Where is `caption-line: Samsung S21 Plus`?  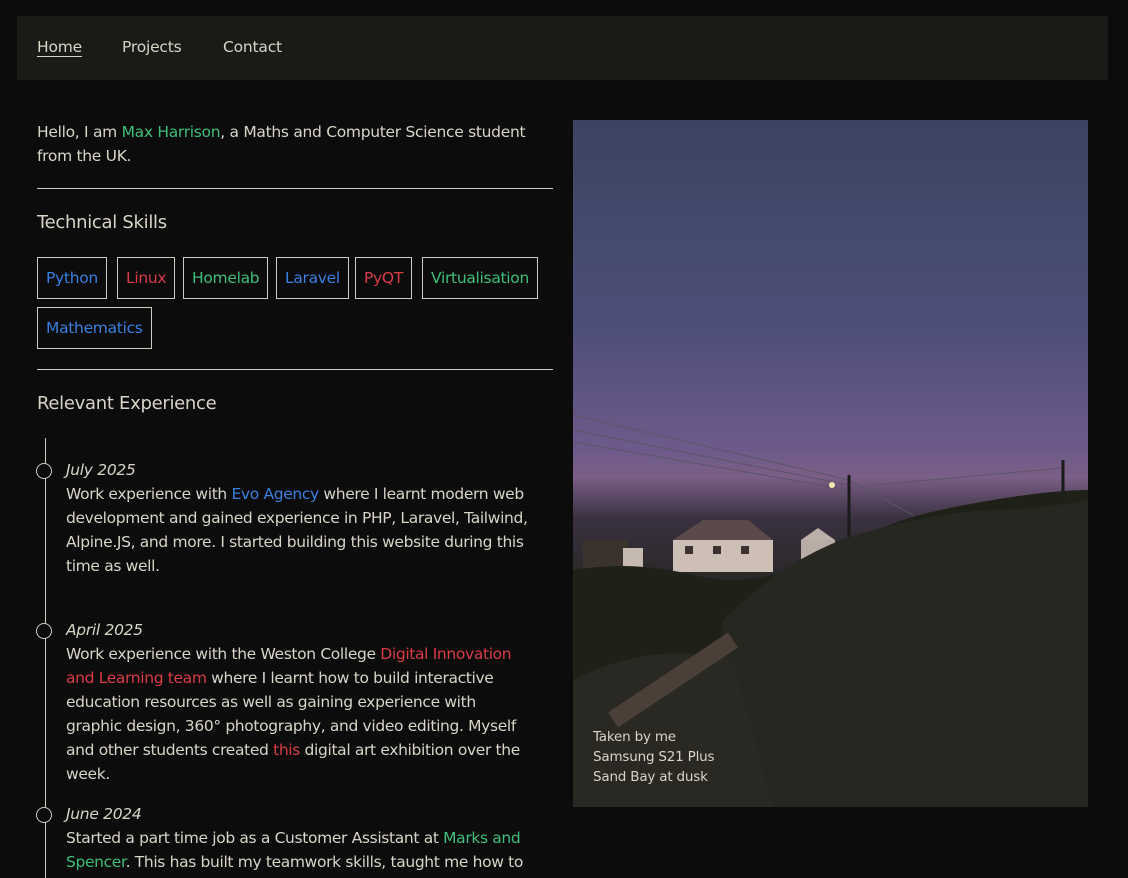
caption-line: Samsung S21 Plus is located at coordinates (654, 757).